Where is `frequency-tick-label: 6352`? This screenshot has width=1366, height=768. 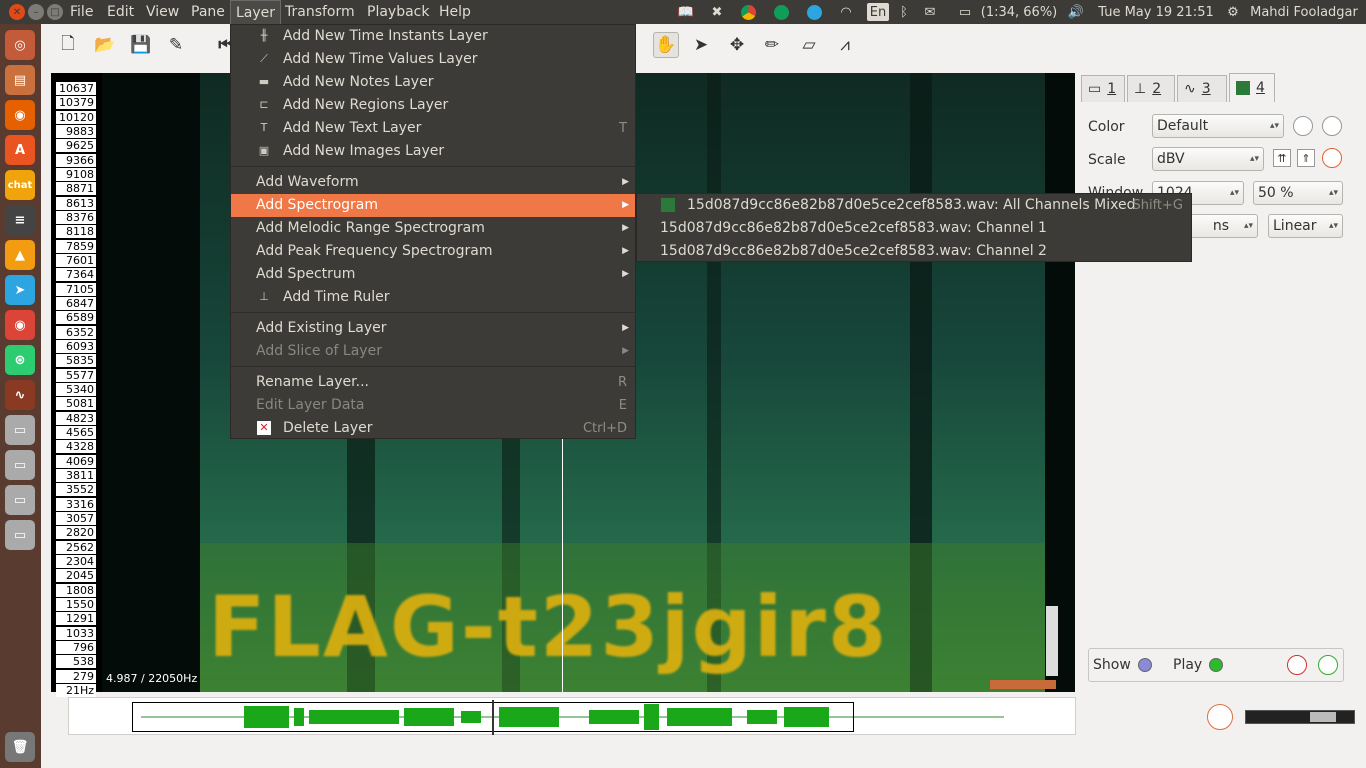
frequency-tick-label: 6352 is located at coordinates (76, 332).